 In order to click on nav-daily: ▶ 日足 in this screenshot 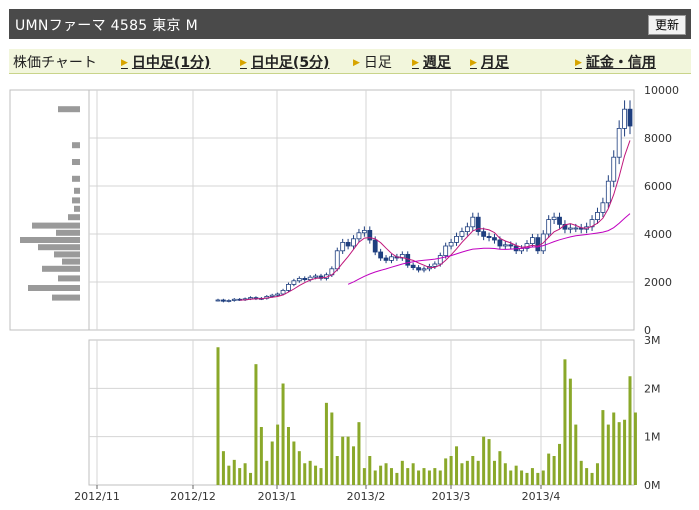, I will do `click(372, 62)`.